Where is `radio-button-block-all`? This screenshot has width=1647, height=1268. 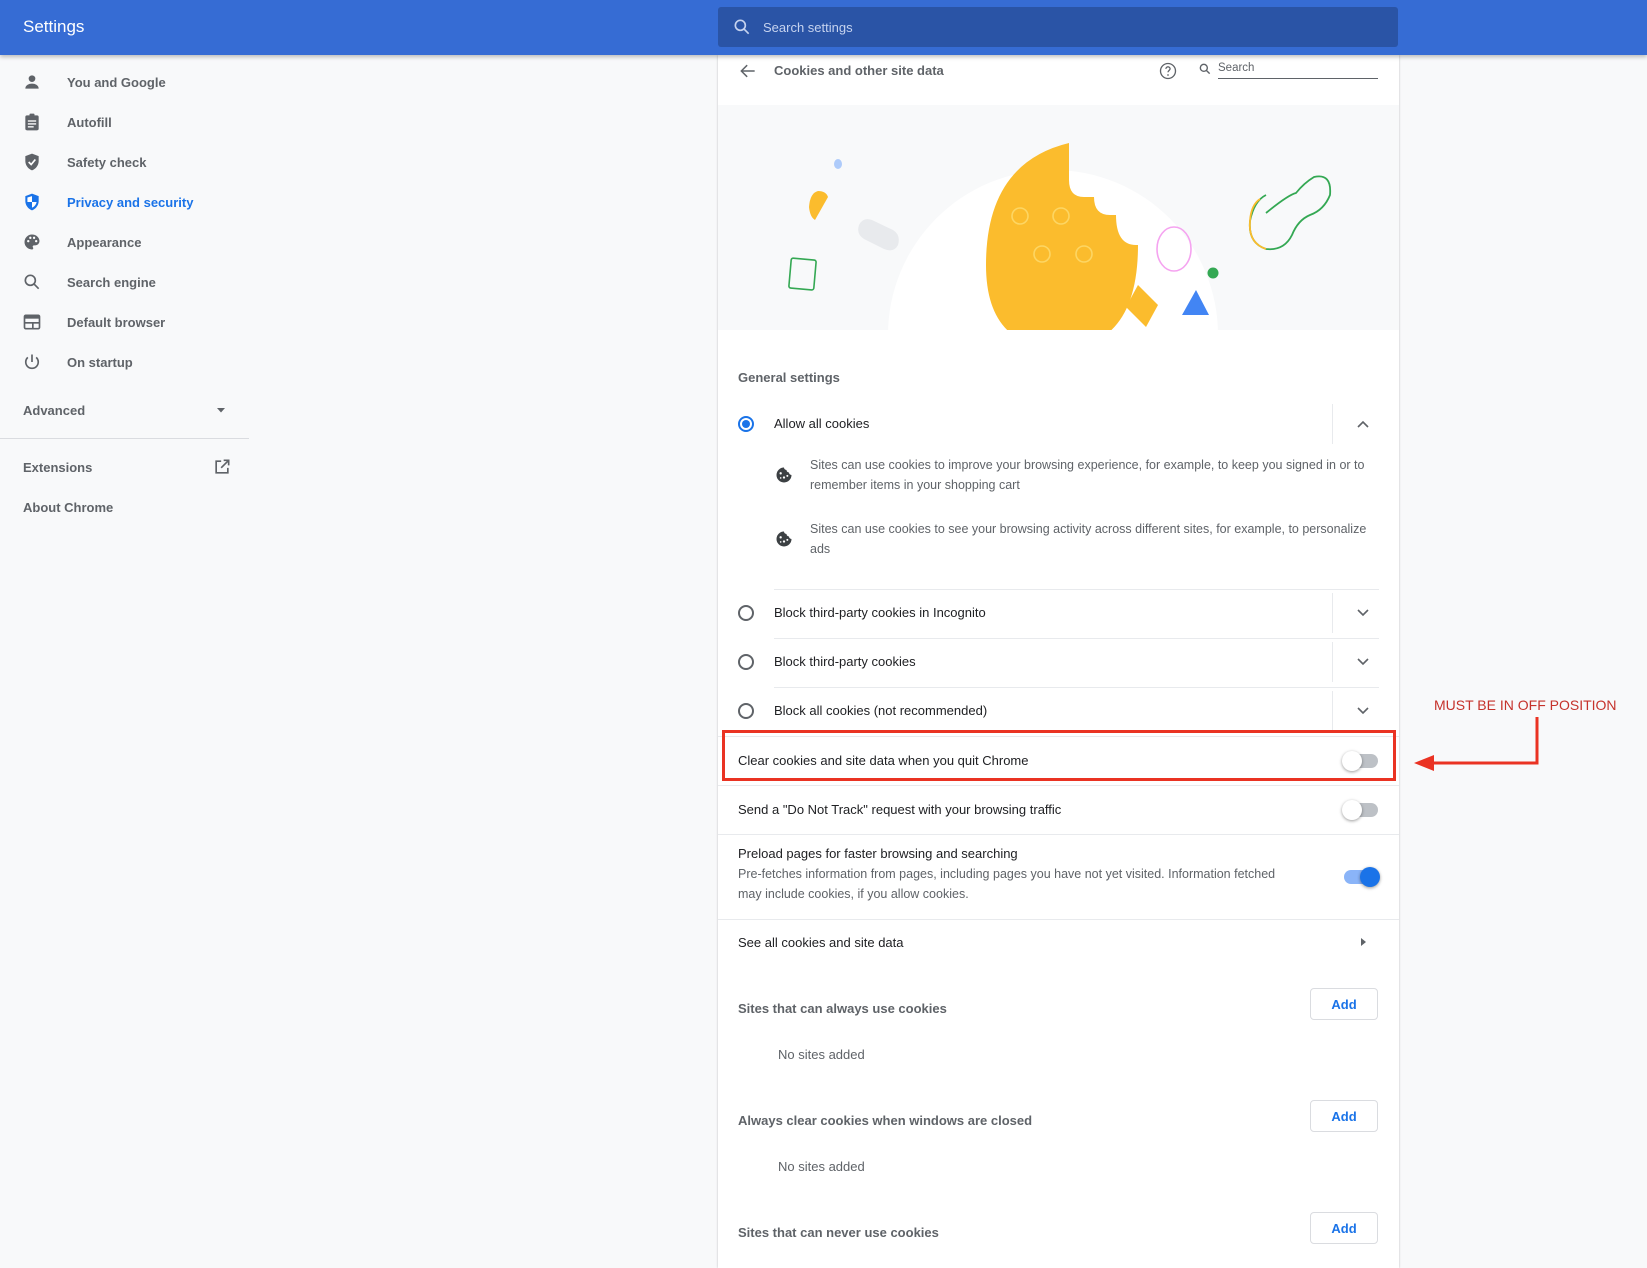 radio-button-block-all is located at coordinates (746, 711).